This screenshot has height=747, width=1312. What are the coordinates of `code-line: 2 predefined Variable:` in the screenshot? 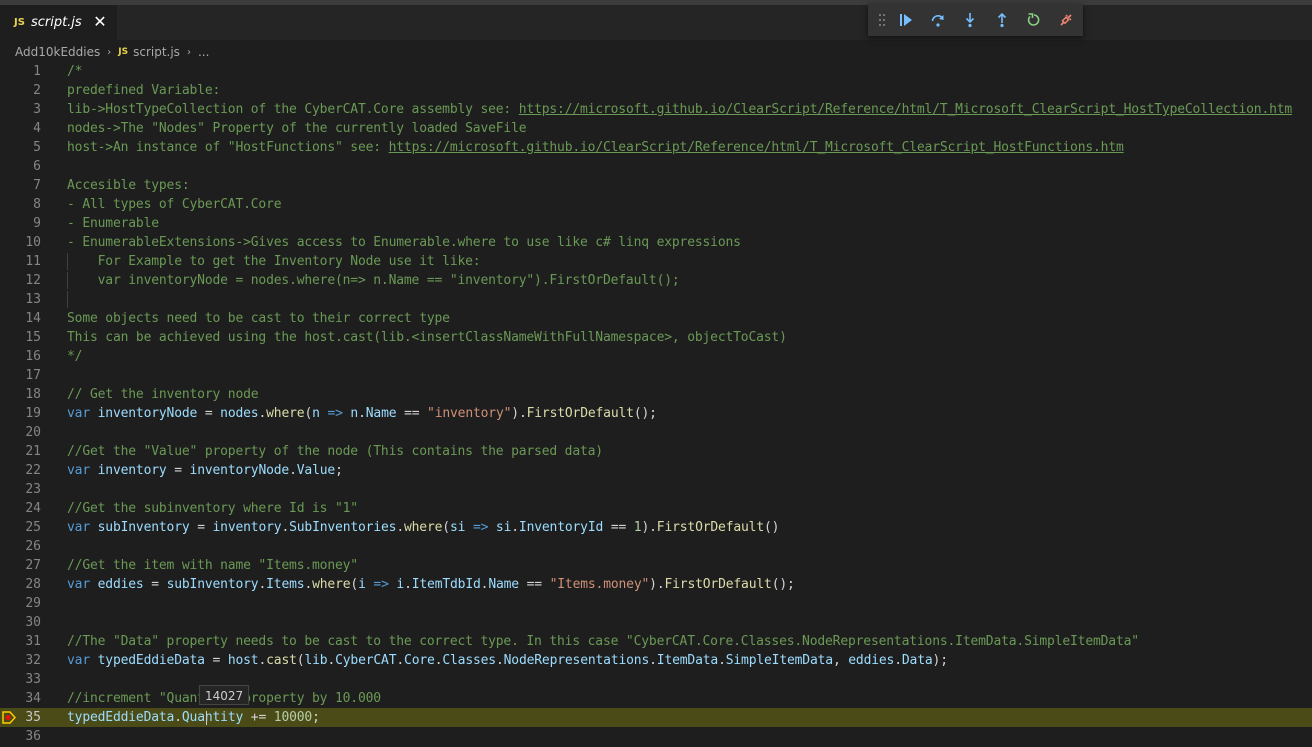 It's located at (656, 90).